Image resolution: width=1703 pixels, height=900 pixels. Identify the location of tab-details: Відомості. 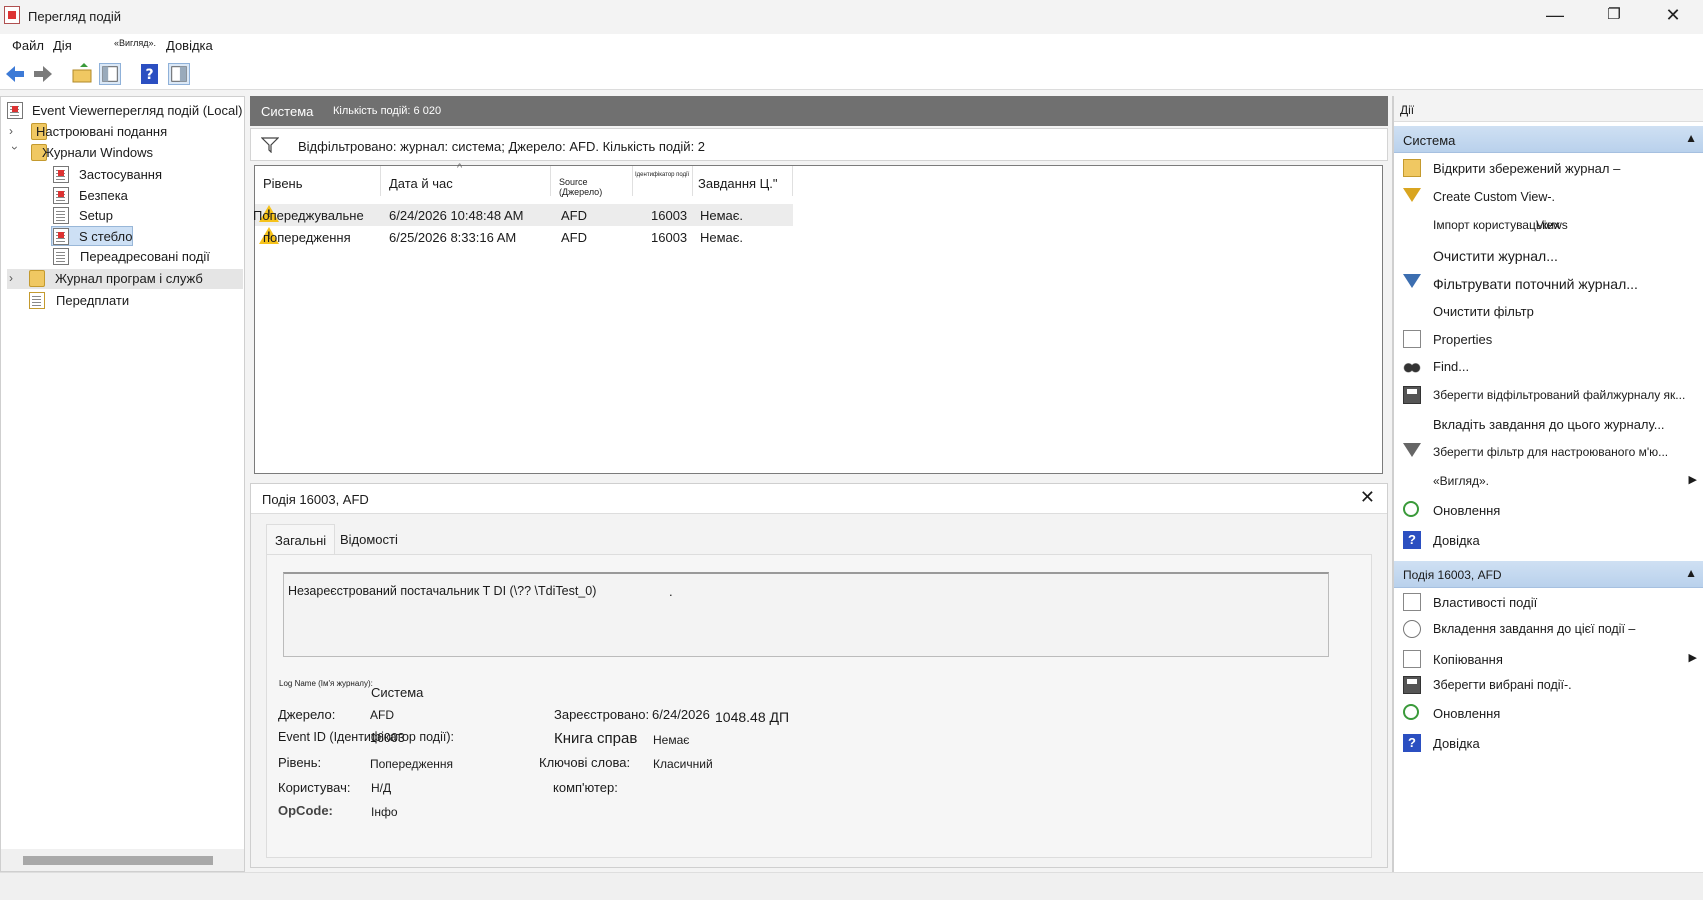
(369, 539).